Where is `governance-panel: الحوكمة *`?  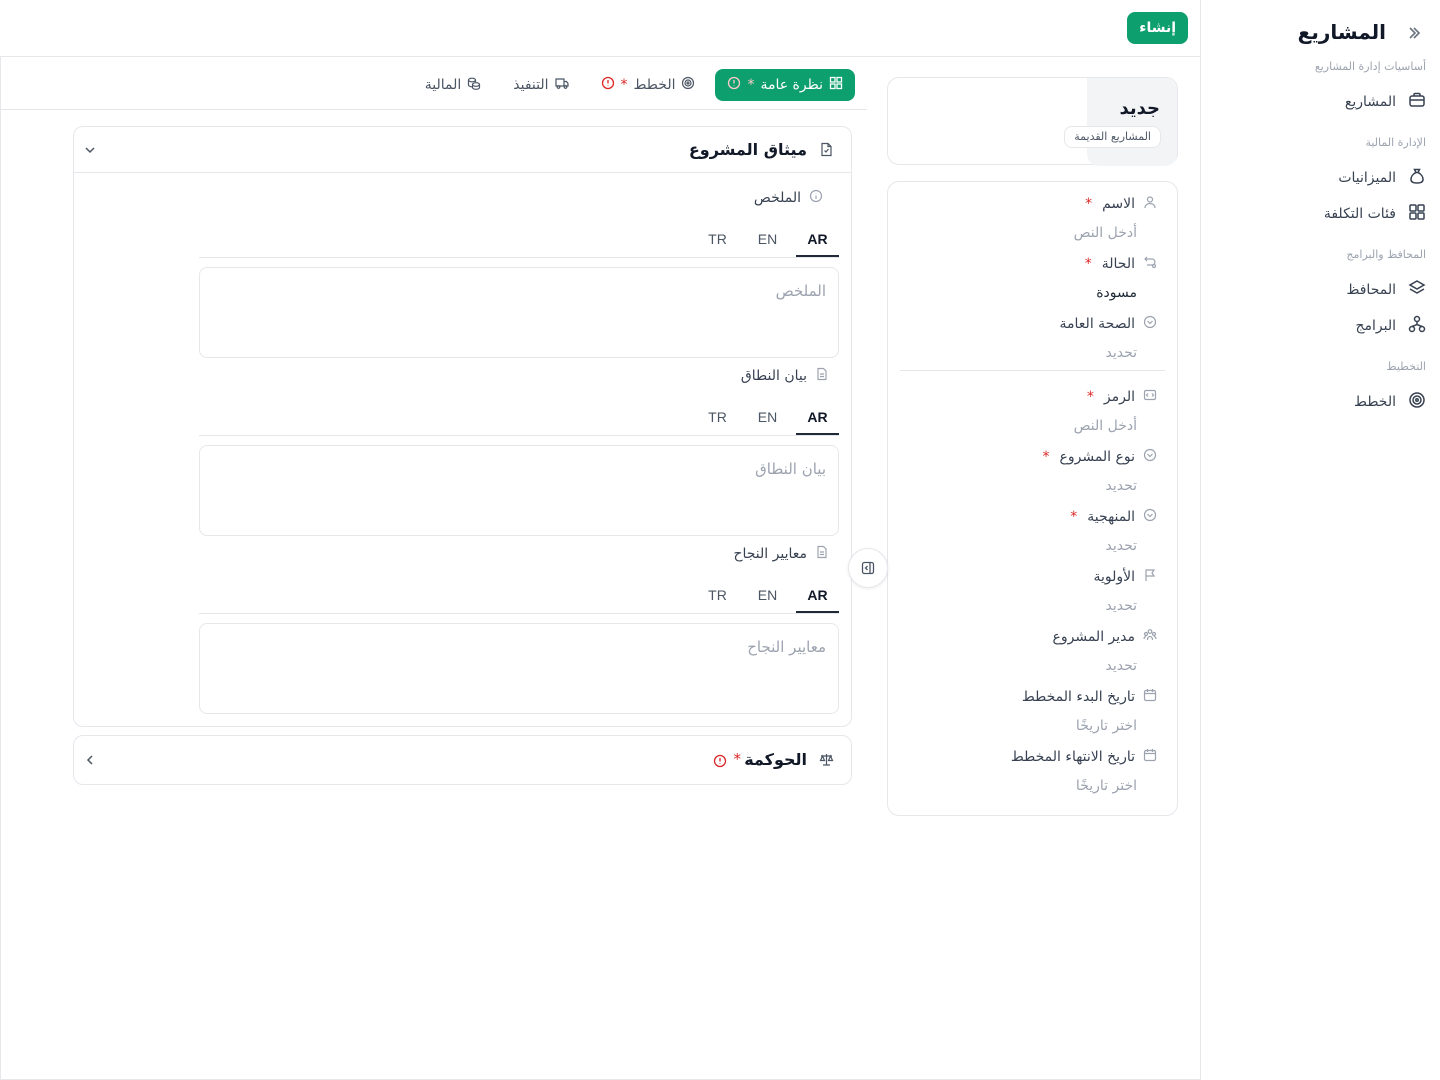 governance-panel: الحوكمة * is located at coordinates (462, 760).